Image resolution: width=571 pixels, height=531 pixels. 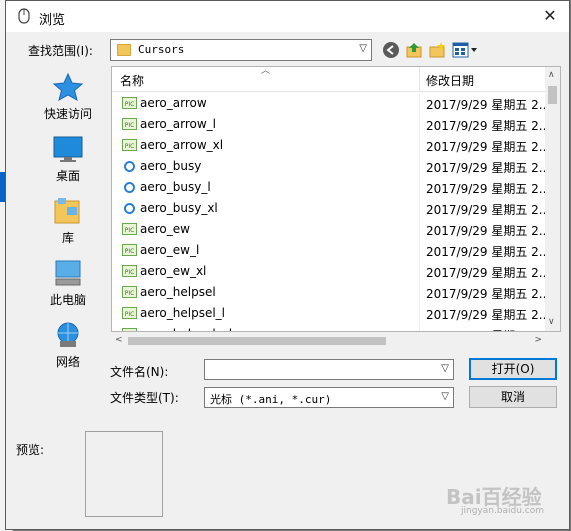 I want to click on file-name: aero_ew, so click(x=165, y=229).